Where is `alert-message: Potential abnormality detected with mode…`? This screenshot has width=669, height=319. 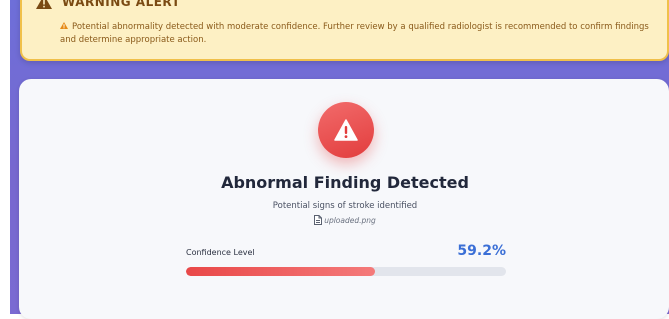
alert-message: Potential abnormality detected with mode… is located at coordinates (360, 33).